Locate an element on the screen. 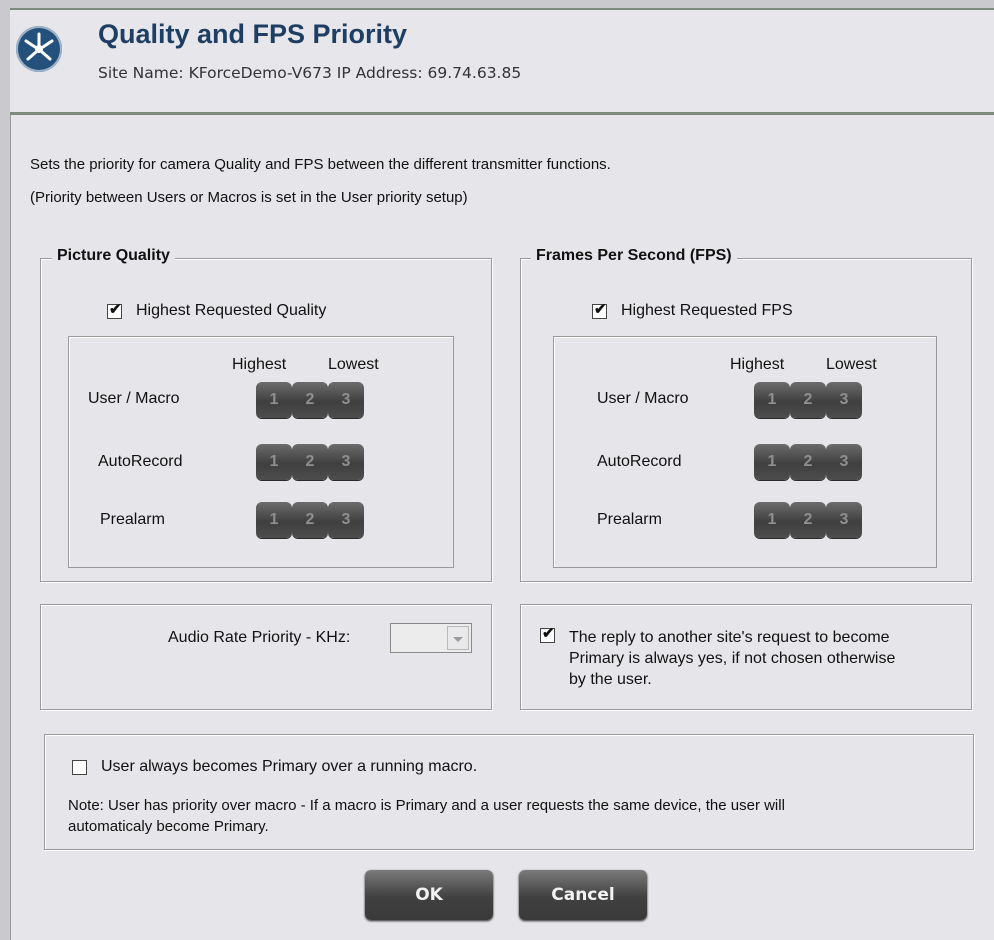  fps-prealarm-priority: 1 2 3 is located at coordinates (808, 520).